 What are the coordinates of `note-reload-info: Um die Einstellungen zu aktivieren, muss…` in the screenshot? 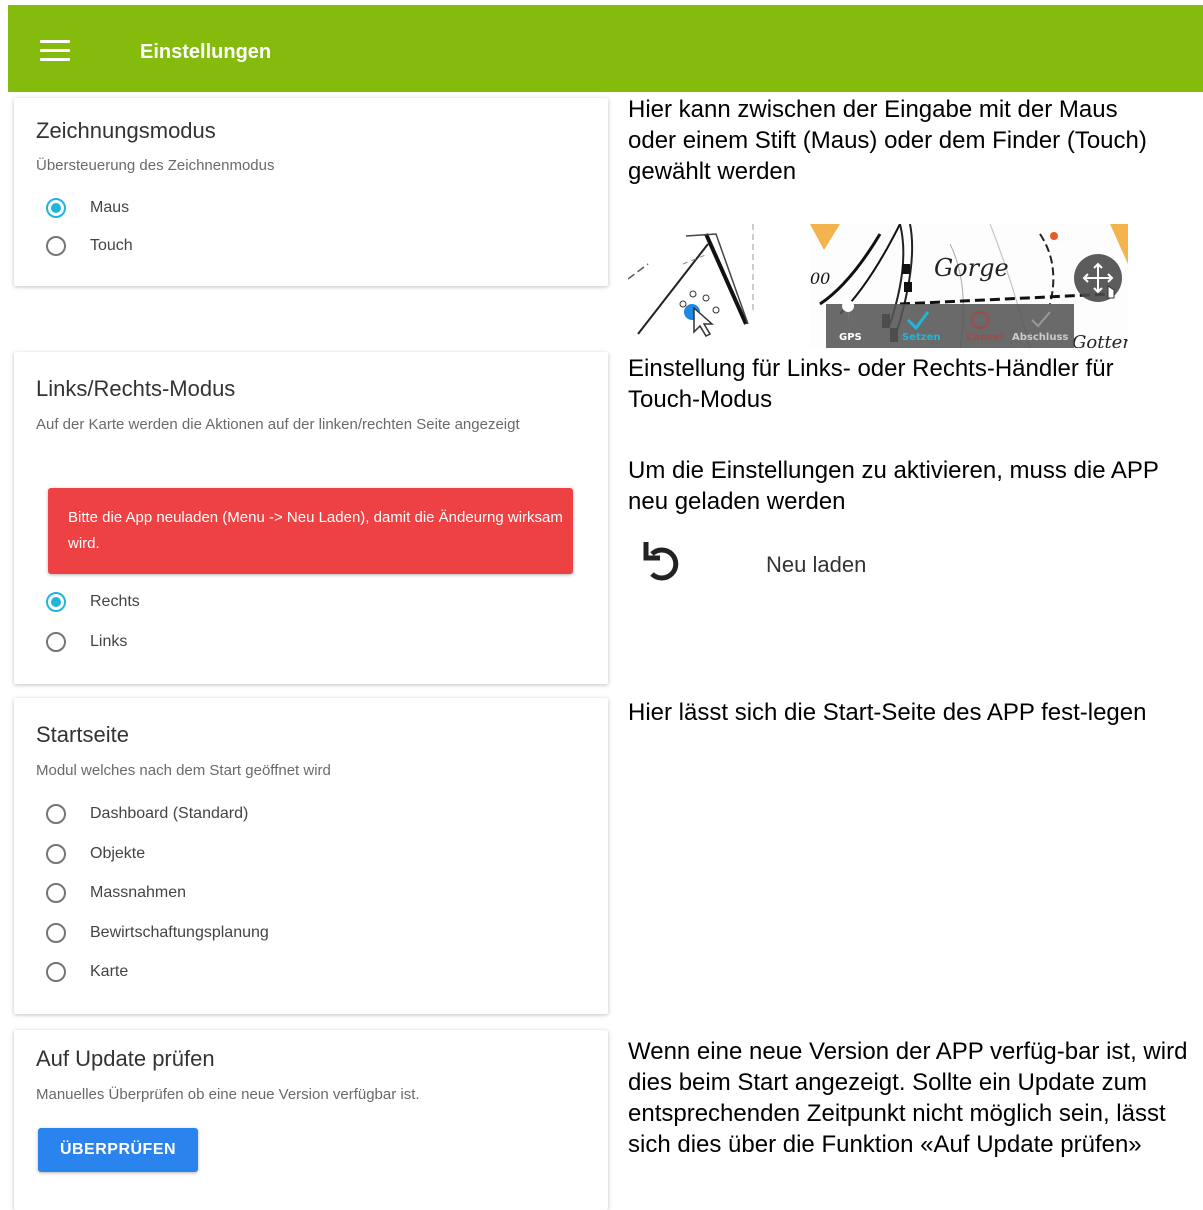 It's located at (893, 486).